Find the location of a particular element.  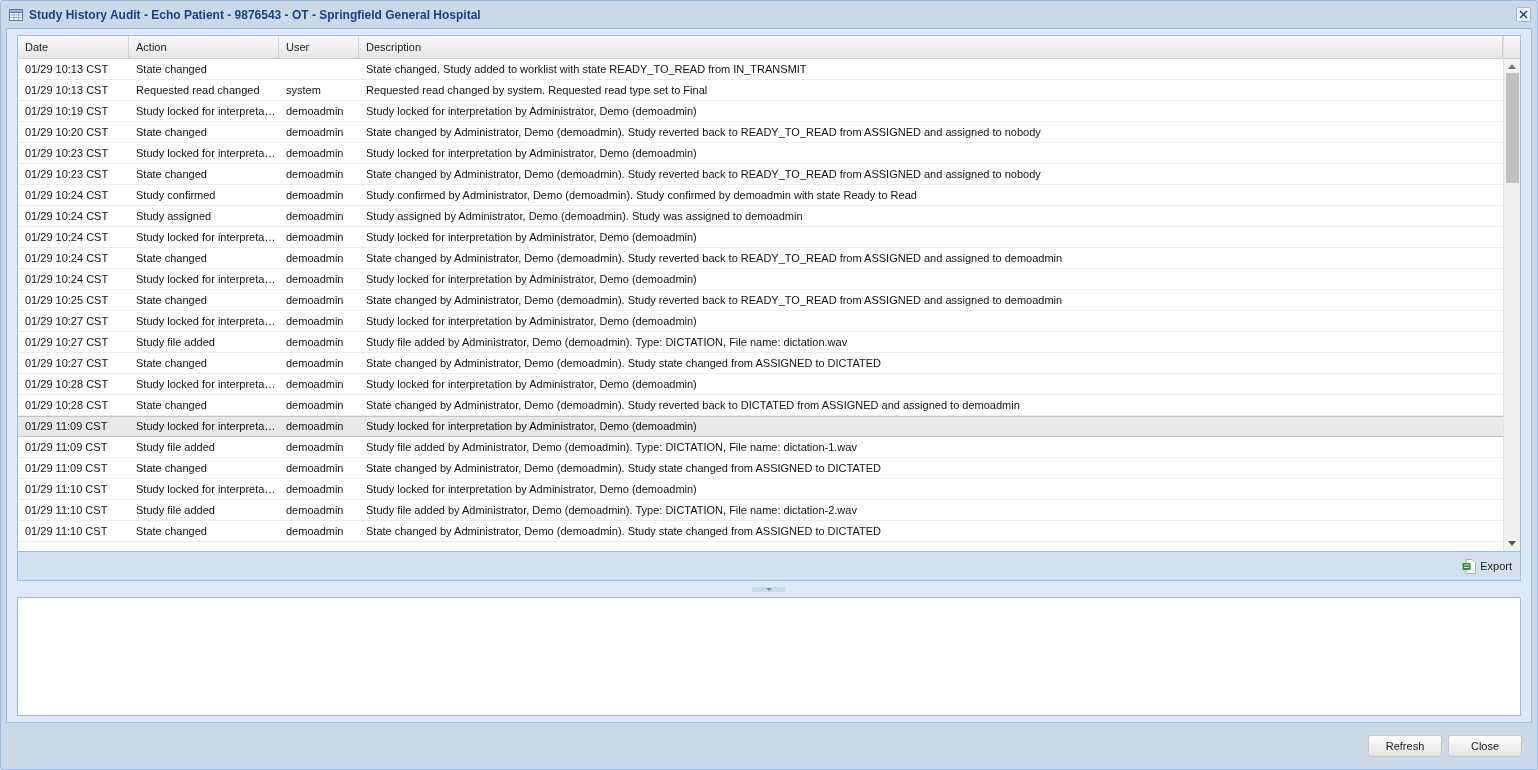

table-cell-text: 01/29 10:19 CST is located at coordinates (67, 111).